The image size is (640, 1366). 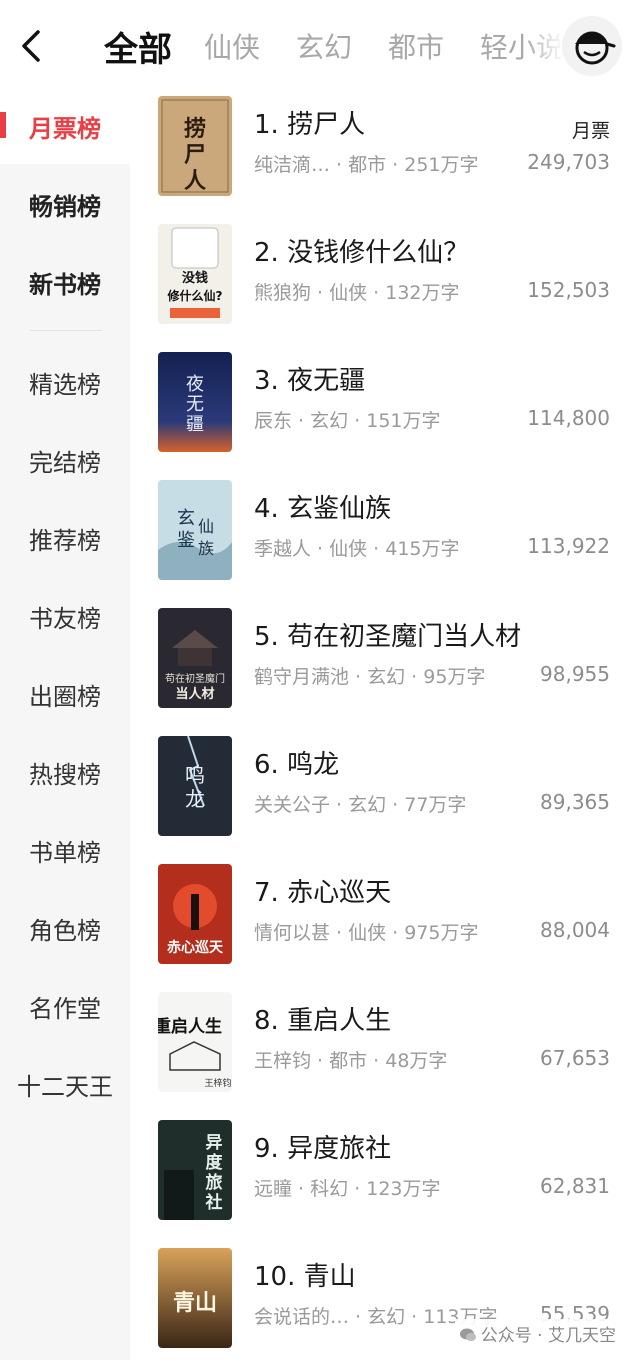 I want to click on book-title: 6. 鸣龙, so click(x=297, y=765).